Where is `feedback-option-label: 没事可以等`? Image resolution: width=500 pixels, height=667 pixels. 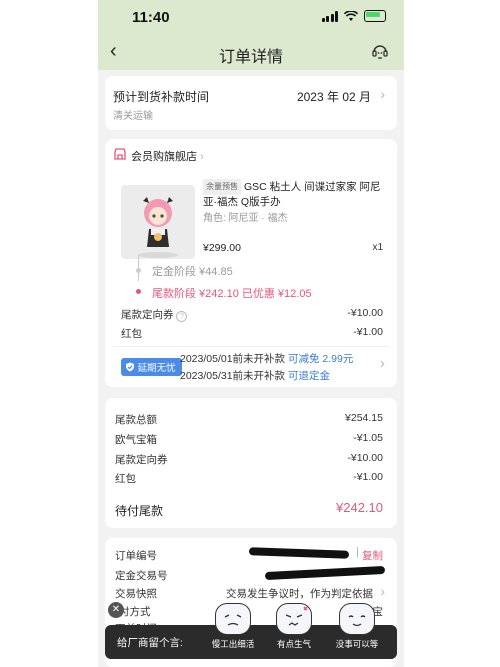 feedback-option-label: 没事可以等 is located at coordinates (357, 644).